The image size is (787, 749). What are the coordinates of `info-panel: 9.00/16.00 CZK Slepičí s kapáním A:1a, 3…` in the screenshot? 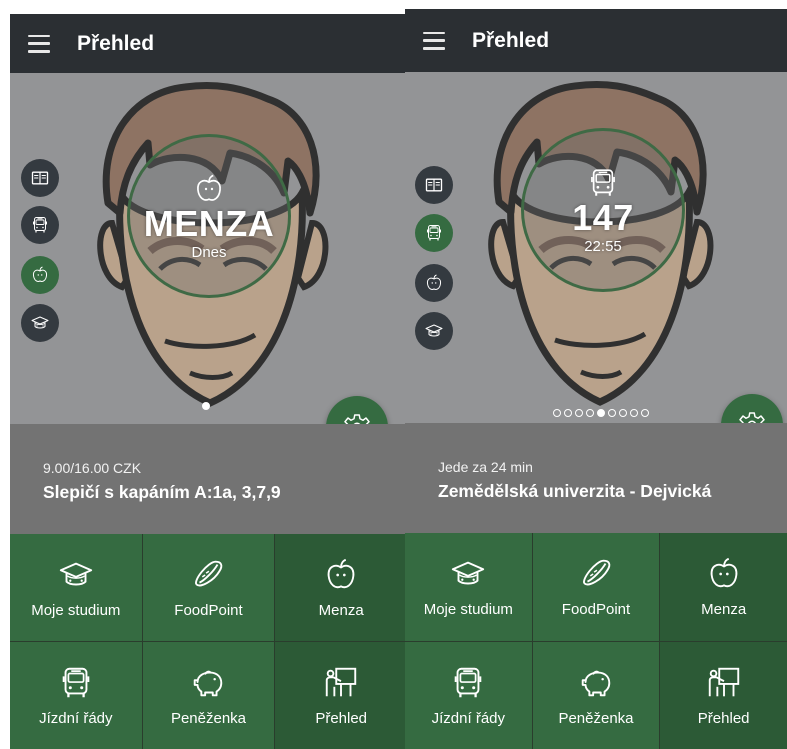 It's located at (208, 479).